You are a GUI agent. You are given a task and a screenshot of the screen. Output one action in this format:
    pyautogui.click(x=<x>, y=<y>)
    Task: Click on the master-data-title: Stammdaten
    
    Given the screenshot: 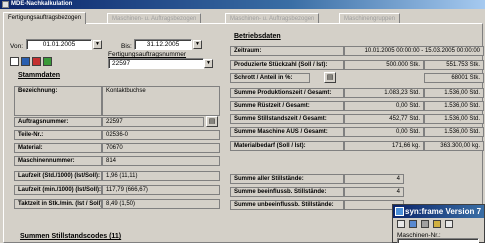 What is the action you would take?
    pyautogui.click(x=39, y=75)
    